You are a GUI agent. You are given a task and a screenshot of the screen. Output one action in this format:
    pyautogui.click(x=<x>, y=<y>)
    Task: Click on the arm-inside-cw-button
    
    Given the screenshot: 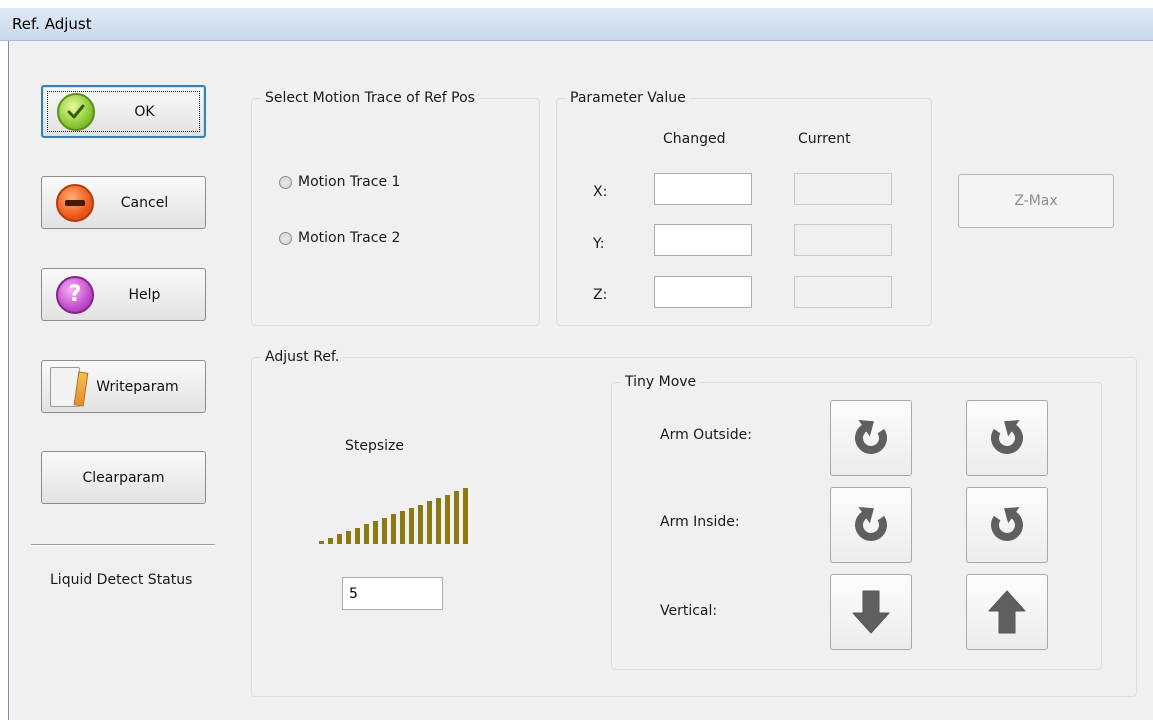 What is the action you would take?
    pyautogui.click(x=871, y=525)
    